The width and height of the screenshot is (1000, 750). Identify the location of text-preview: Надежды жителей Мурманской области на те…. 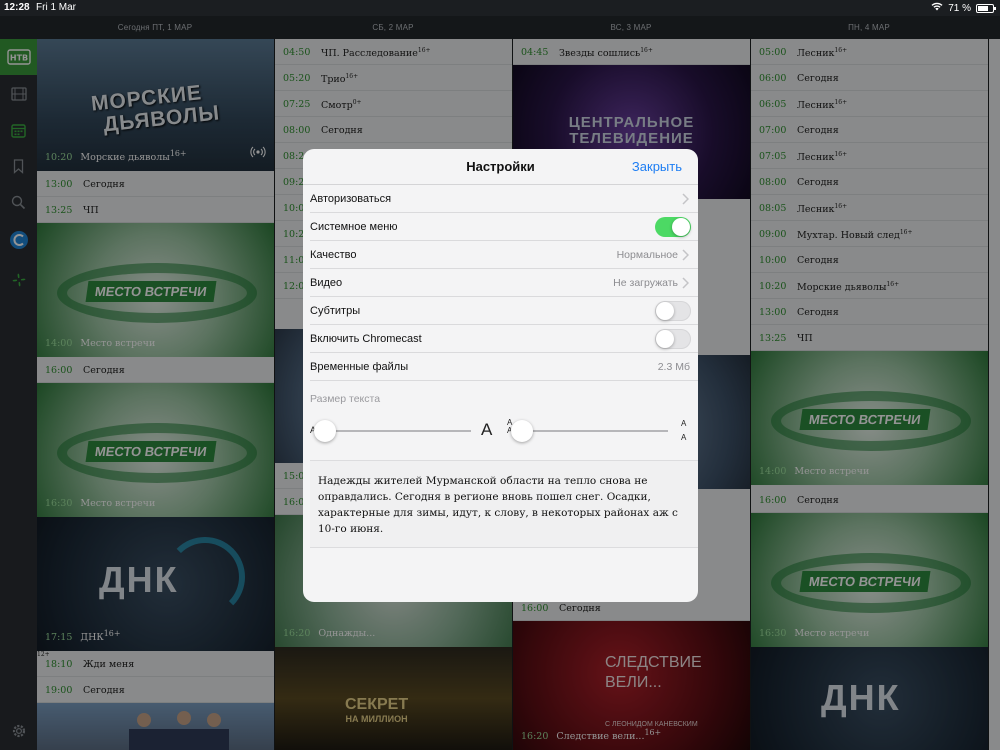
(504, 504).